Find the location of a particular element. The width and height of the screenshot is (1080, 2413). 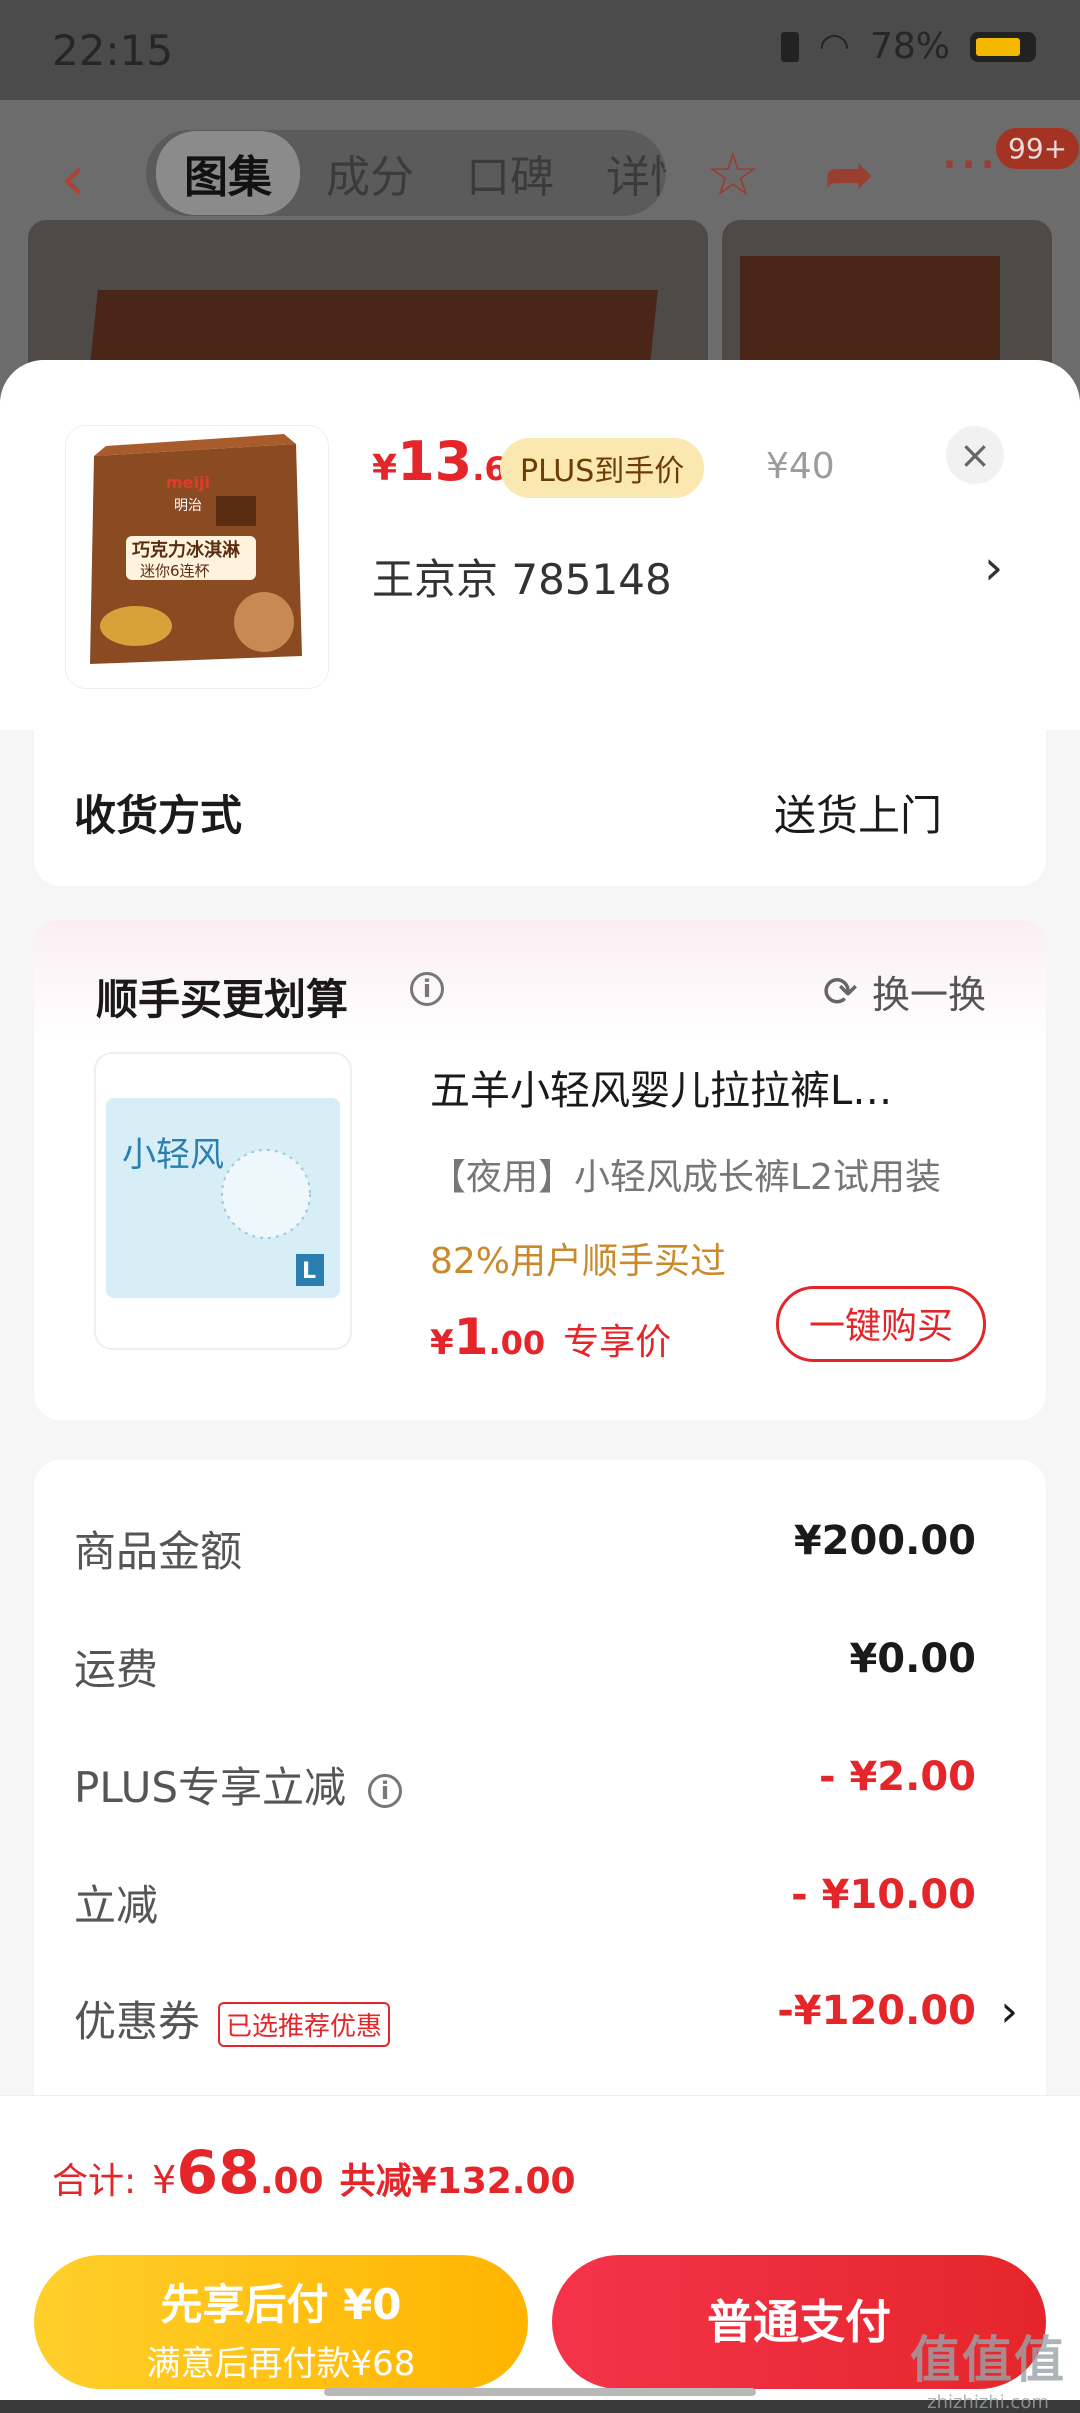

tab-reviews: 口碑 is located at coordinates (510, 173).